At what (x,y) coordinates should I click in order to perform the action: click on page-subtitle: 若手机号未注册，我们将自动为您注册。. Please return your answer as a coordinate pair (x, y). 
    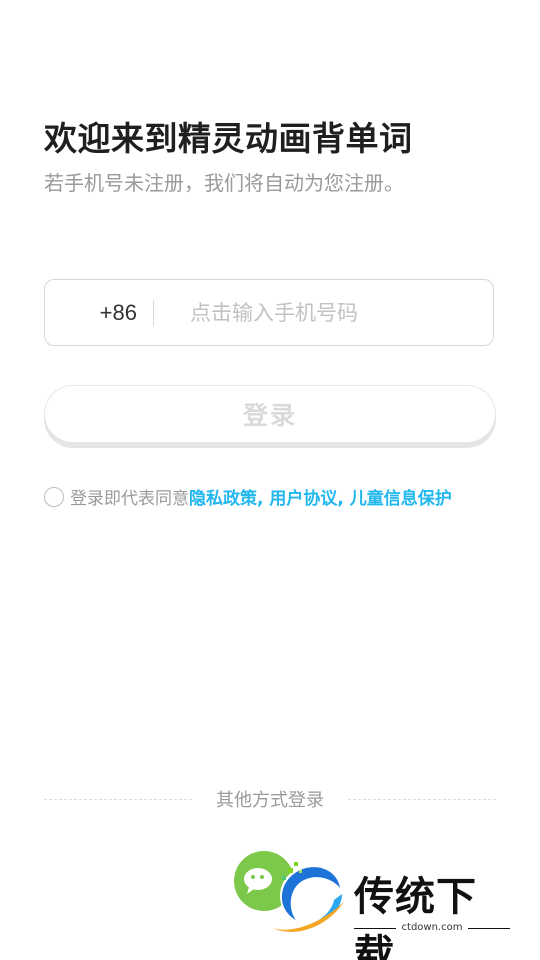
    Looking at the image, I should click on (224, 183).